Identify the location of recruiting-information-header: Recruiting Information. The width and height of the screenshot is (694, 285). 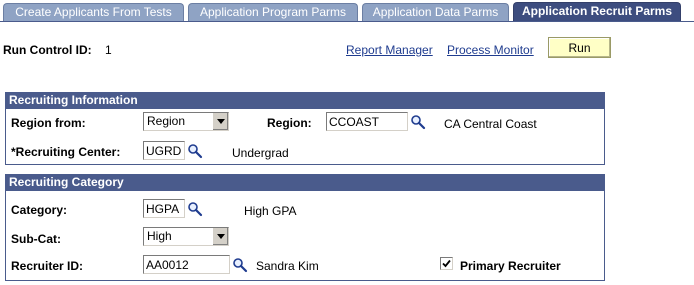
(305, 101).